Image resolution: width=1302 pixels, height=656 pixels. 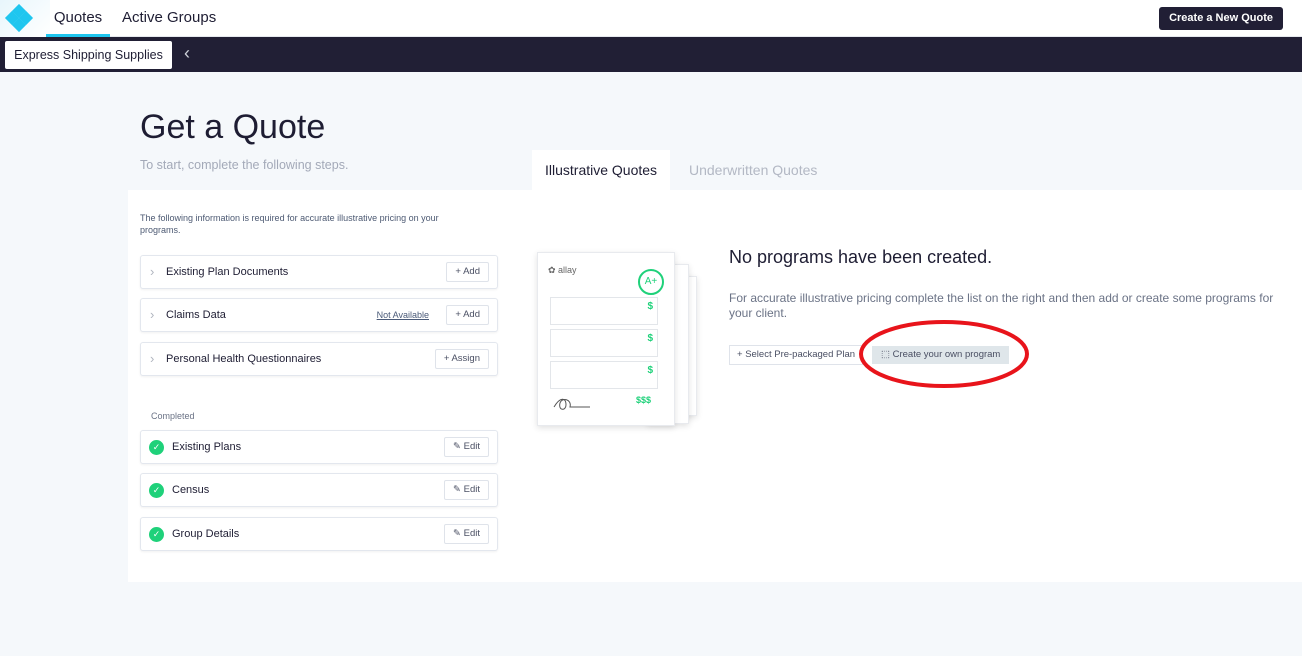 I want to click on item-label: Claims Data, so click(x=196, y=315).